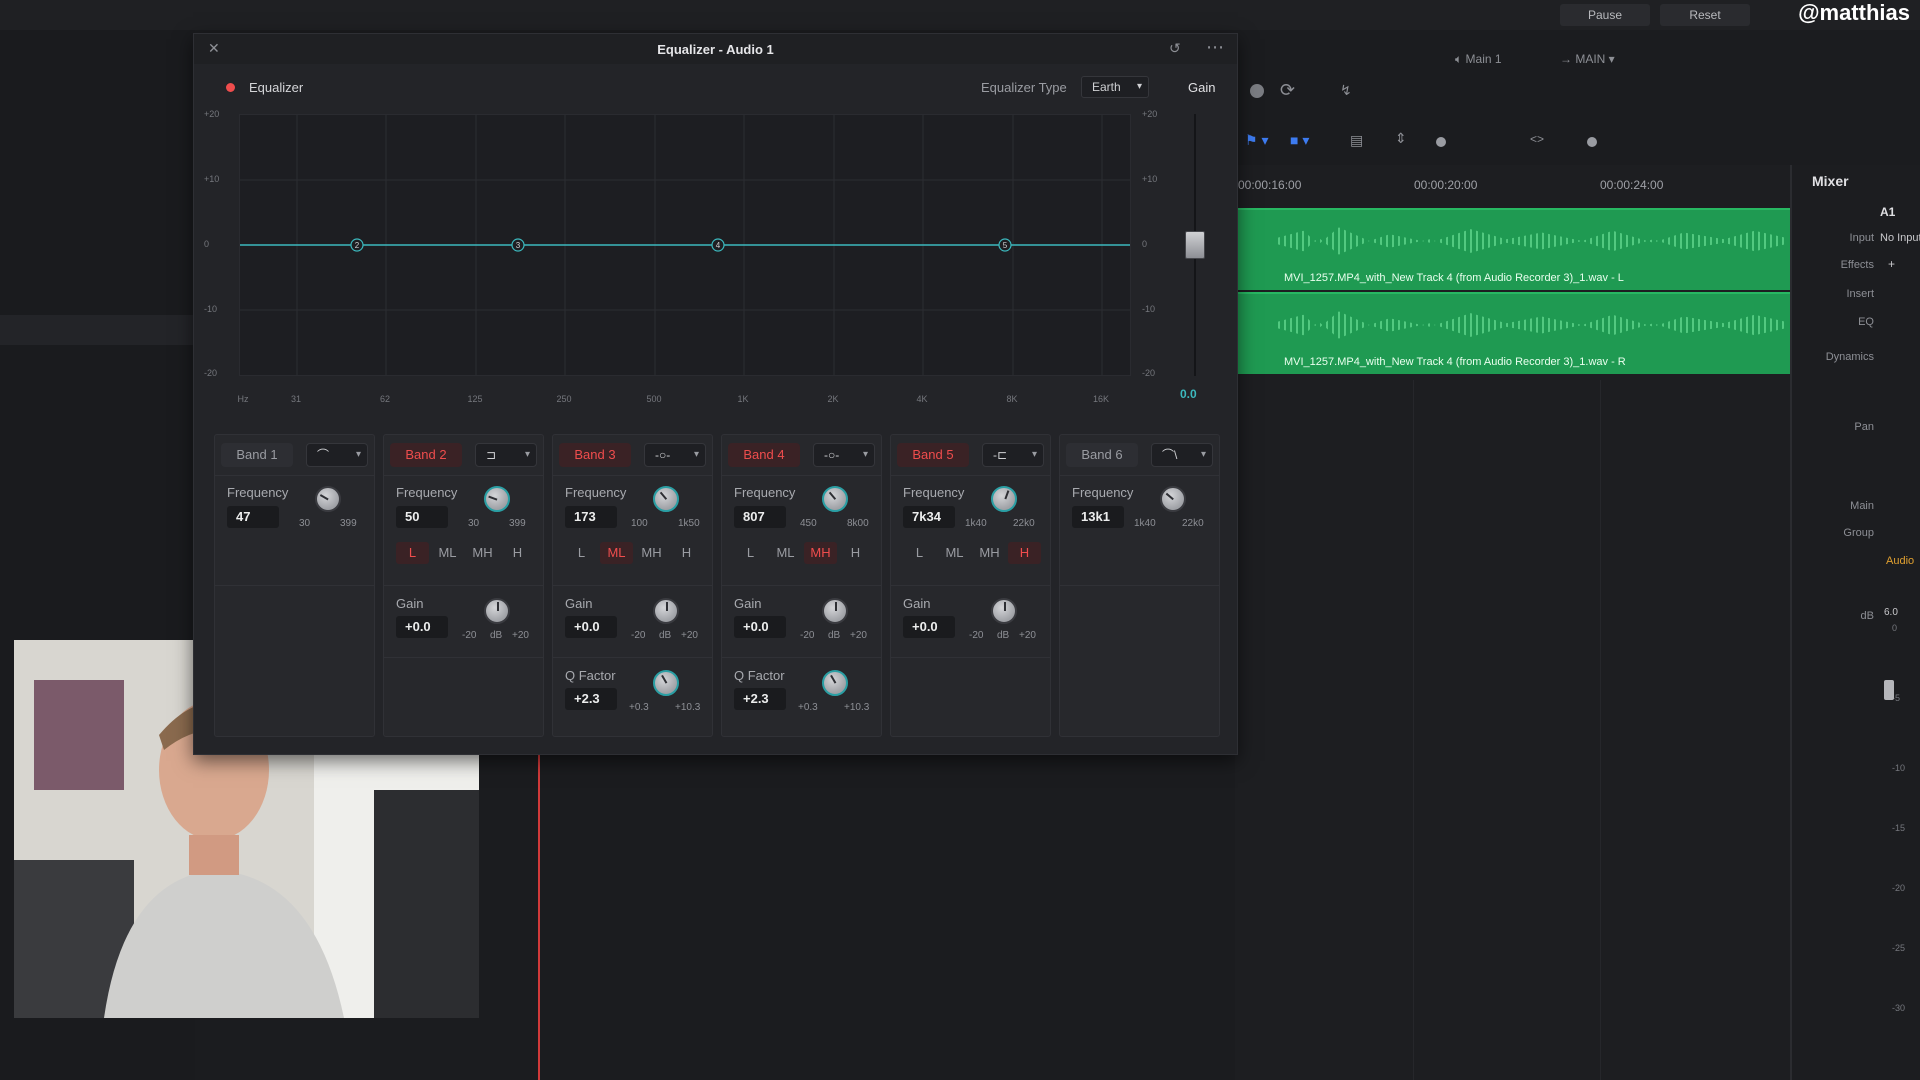  Describe the element at coordinates (933, 455) in the screenshot. I see `band-5-toggle: Band 5` at that location.